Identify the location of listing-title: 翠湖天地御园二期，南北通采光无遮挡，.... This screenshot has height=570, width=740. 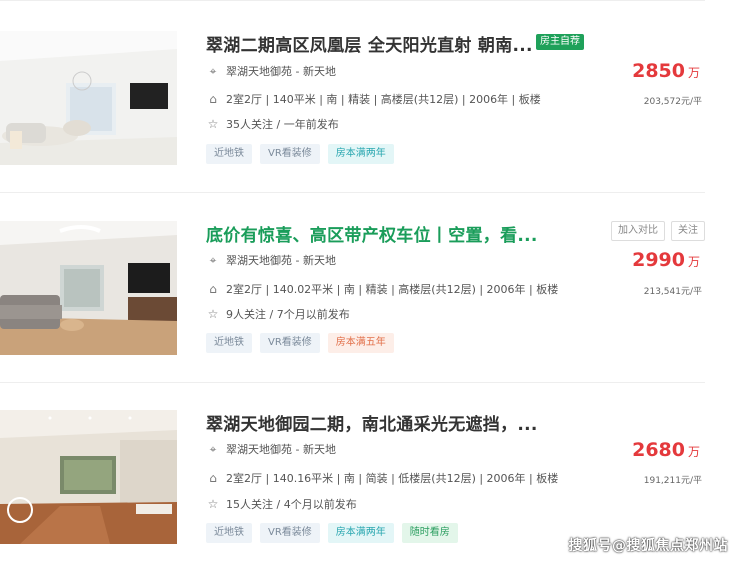
(372, 422).